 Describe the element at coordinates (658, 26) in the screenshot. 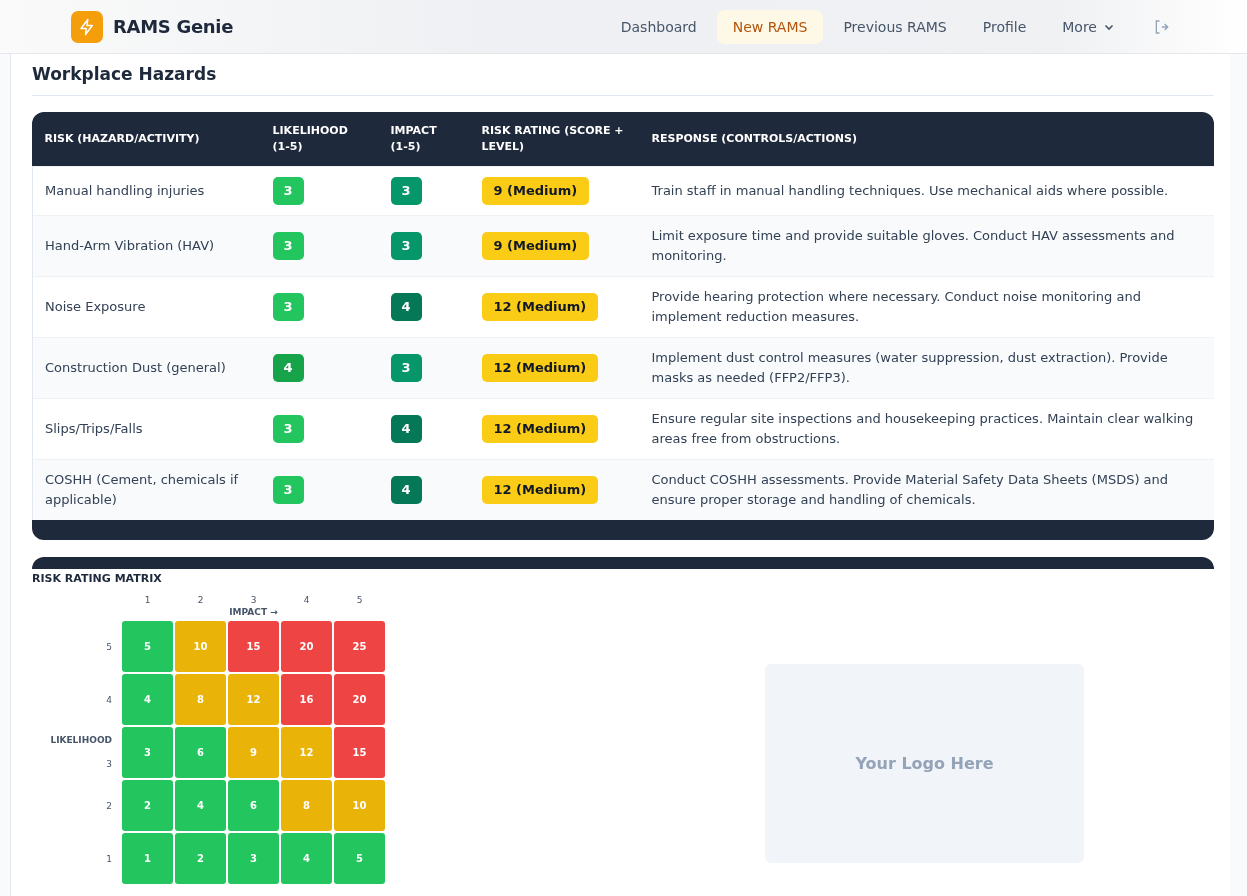

I see `nav-tab: Dashboard` at that location.